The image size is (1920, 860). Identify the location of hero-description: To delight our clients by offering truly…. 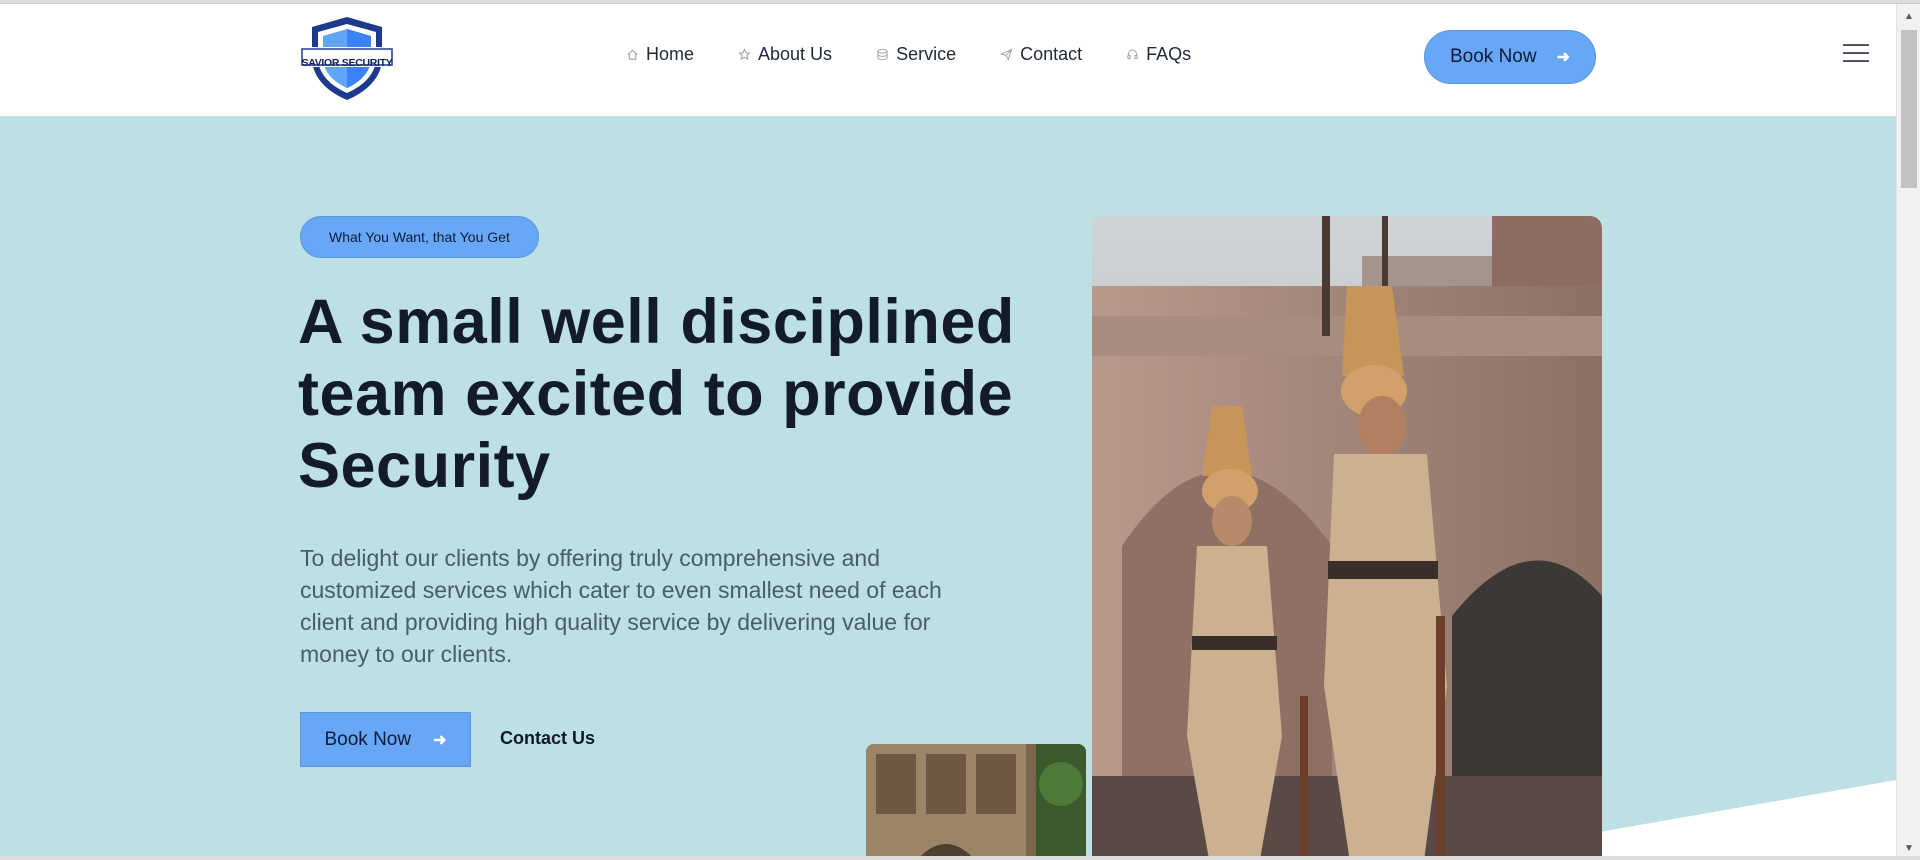
(621, 606).